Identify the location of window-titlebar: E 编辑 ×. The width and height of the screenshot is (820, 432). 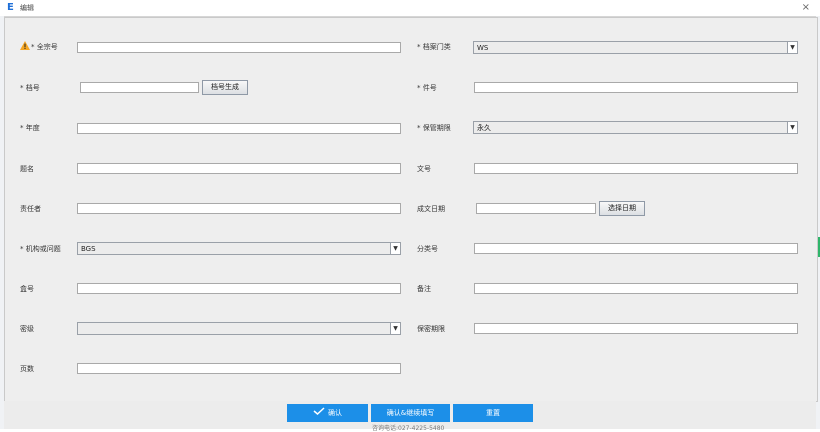
(410, 8).